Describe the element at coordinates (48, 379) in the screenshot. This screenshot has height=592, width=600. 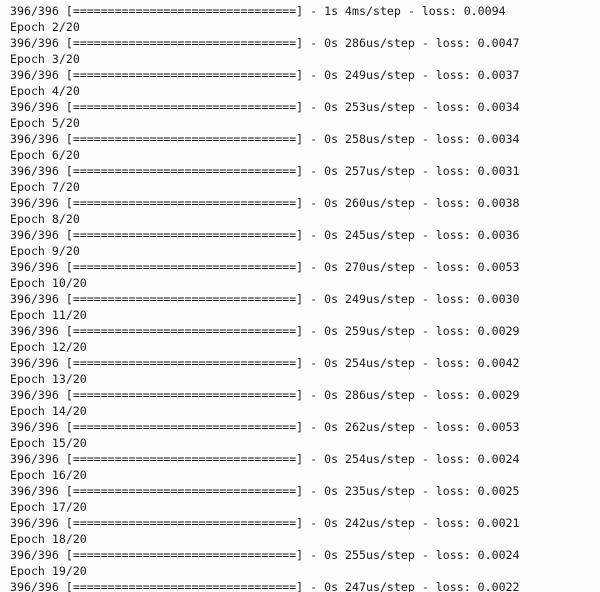
I see `epoch-header-line: Epoch 13/20` at that location.